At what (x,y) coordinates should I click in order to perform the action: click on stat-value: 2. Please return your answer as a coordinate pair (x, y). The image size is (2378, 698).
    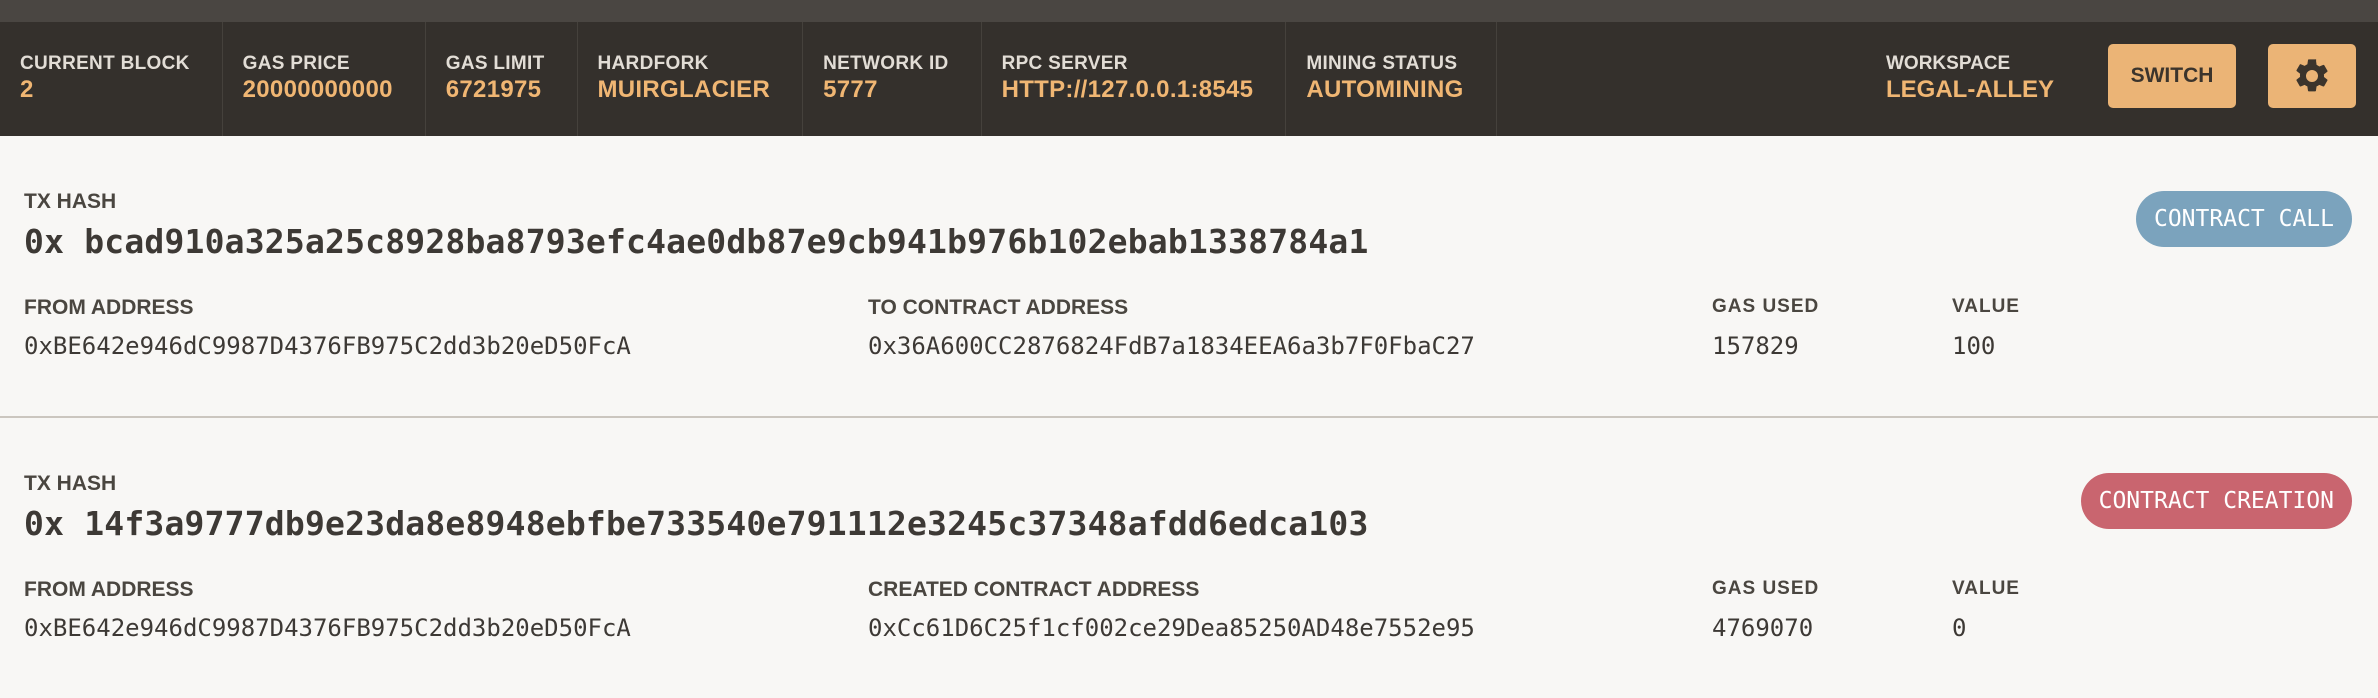
    Looking at the image, I should click on (27, 89).